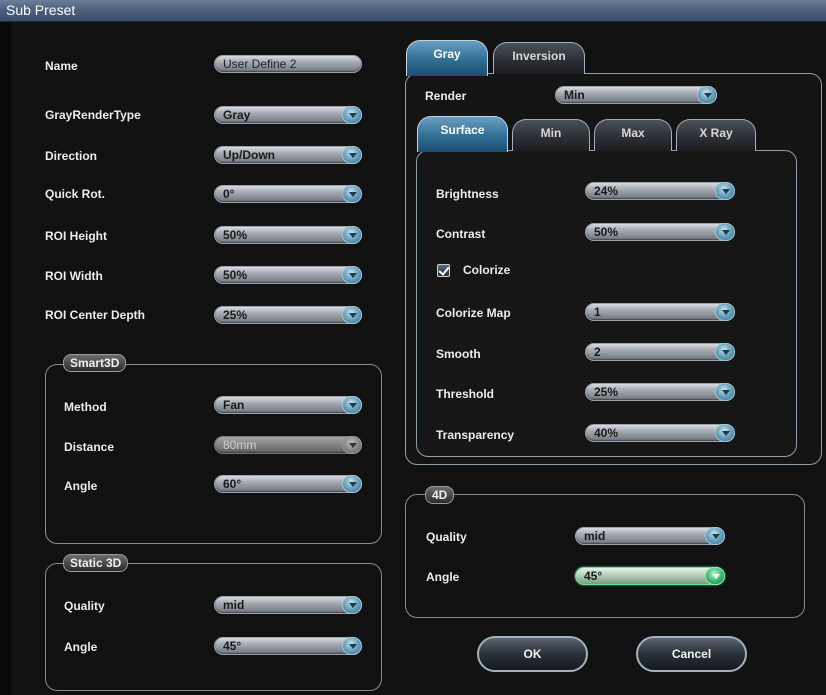 This screenshot has height=695, width=826. I want to click on distance-label: Distance, so click(89, 447).